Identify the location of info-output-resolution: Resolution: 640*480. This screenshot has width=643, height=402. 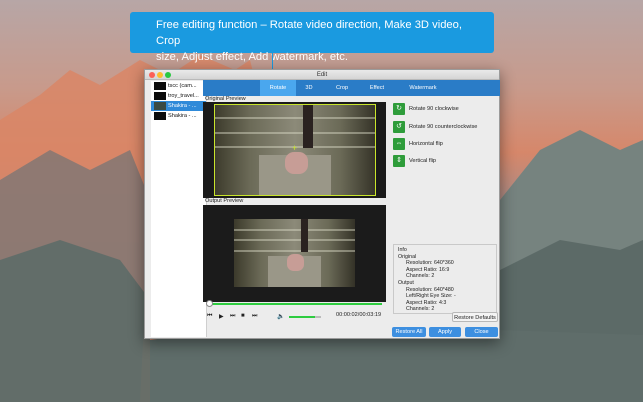
(430, 289).